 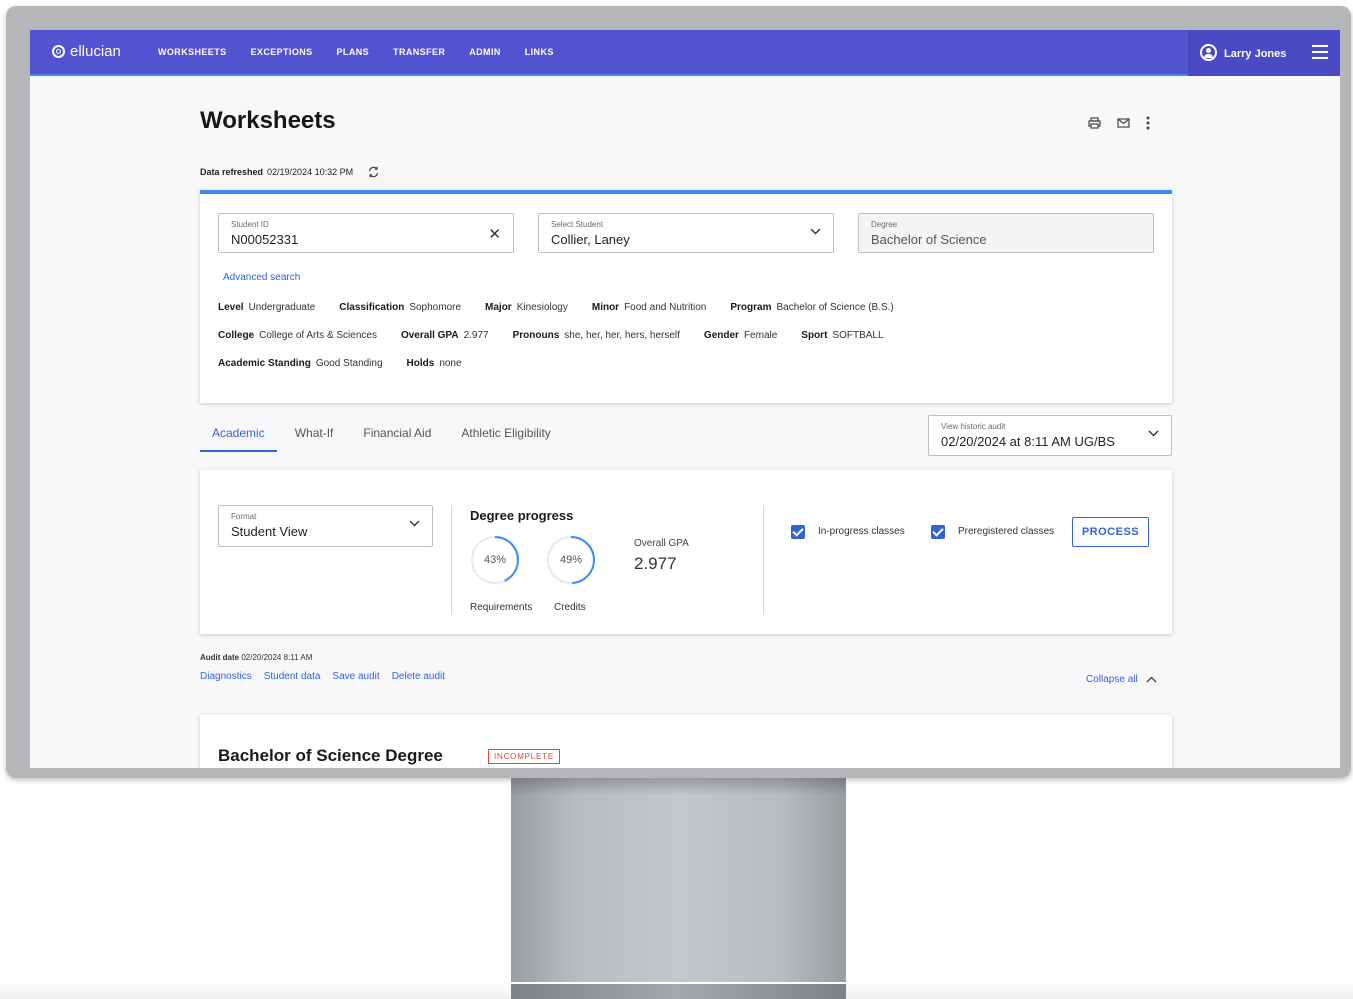 I want to click on monitor-stand, so click(x=678, y=888).